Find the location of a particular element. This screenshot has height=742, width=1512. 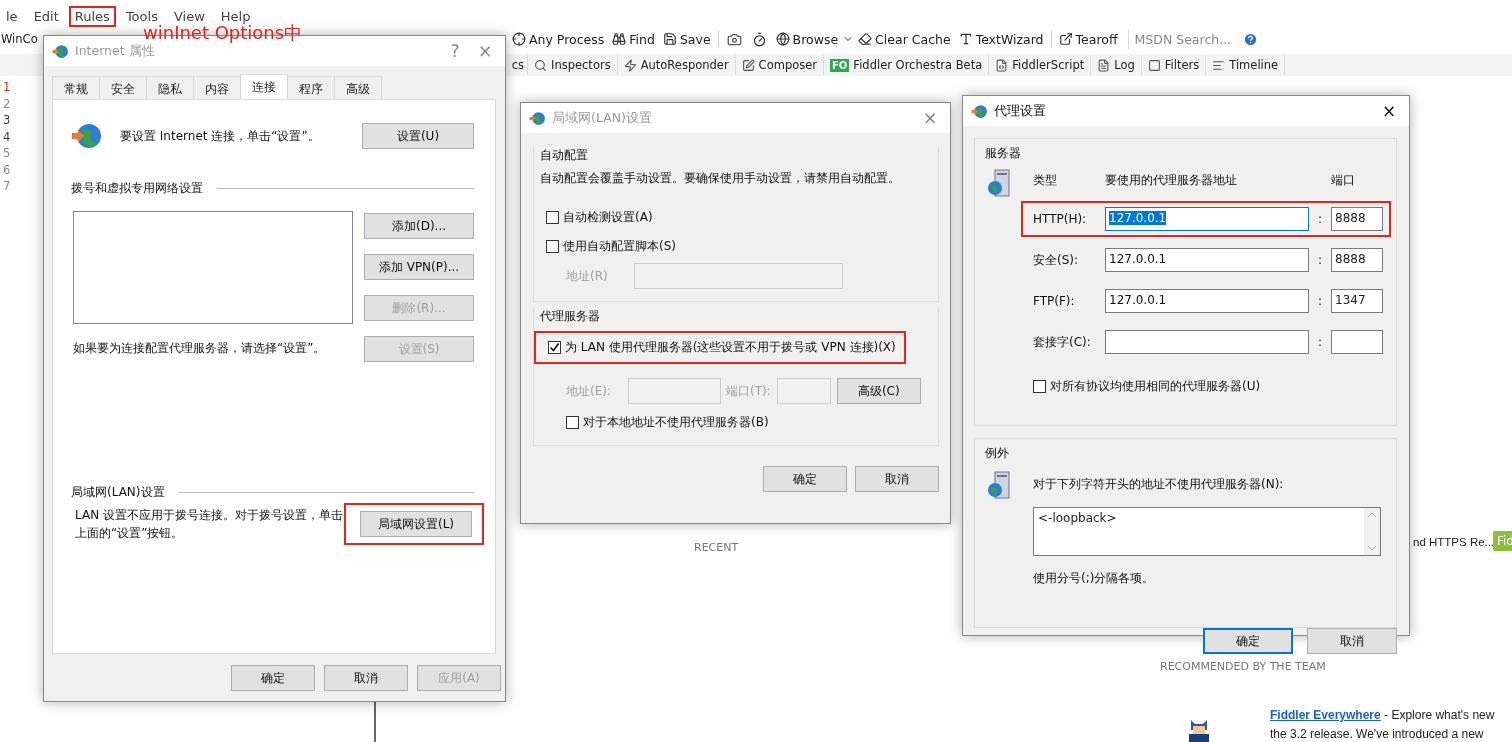

app-tab: cs is located at coordinates (518, 65).